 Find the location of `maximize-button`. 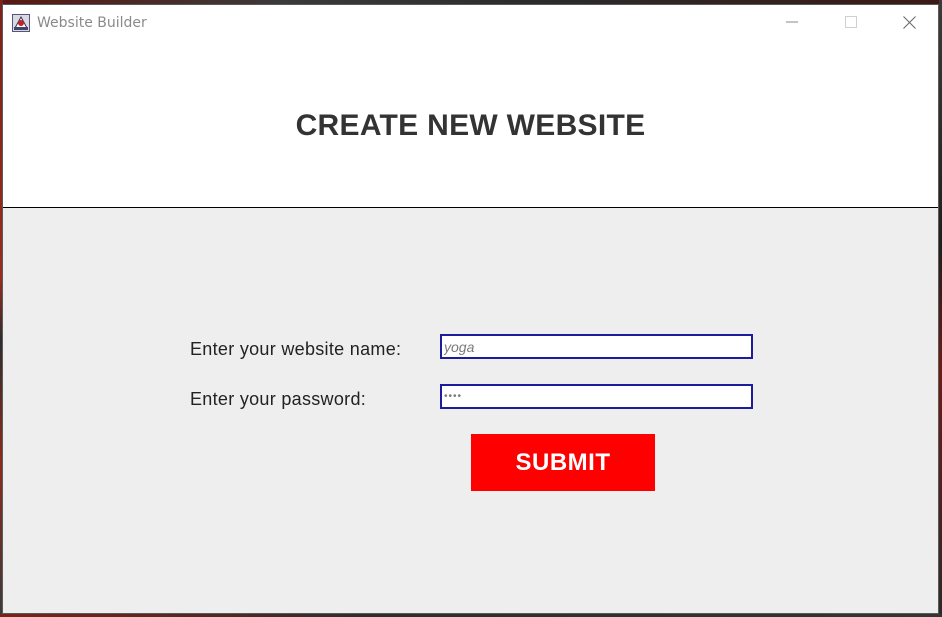

maximize-button is located at coordinates (851, 22).